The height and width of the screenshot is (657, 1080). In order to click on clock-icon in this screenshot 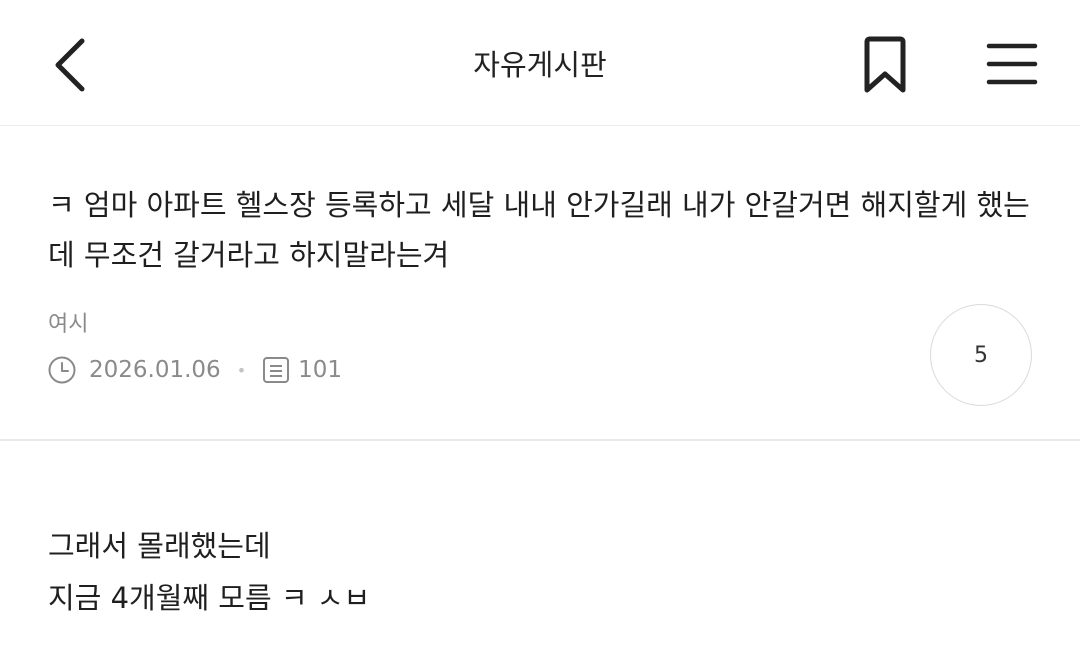, I will do `click(62, 370)`.